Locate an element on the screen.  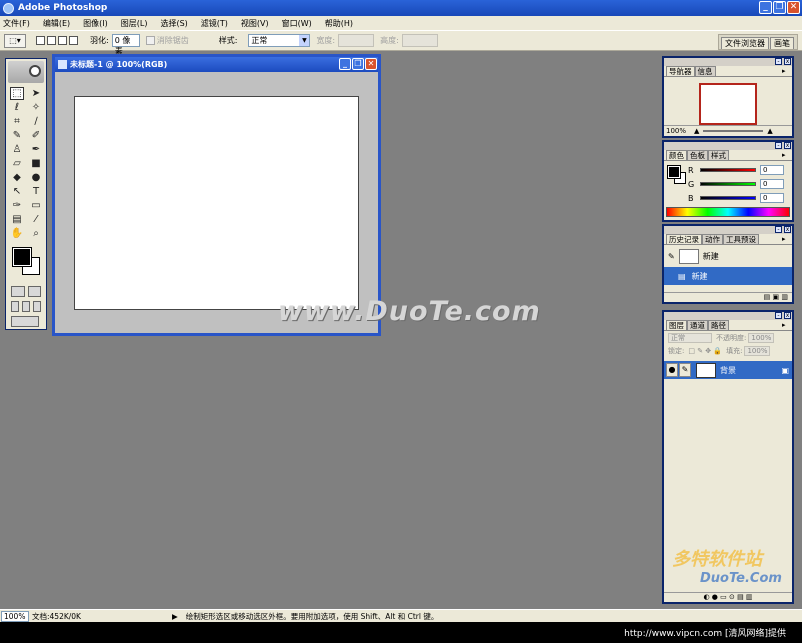
tab-actions: 动作 is located at coordinates (712, 239).